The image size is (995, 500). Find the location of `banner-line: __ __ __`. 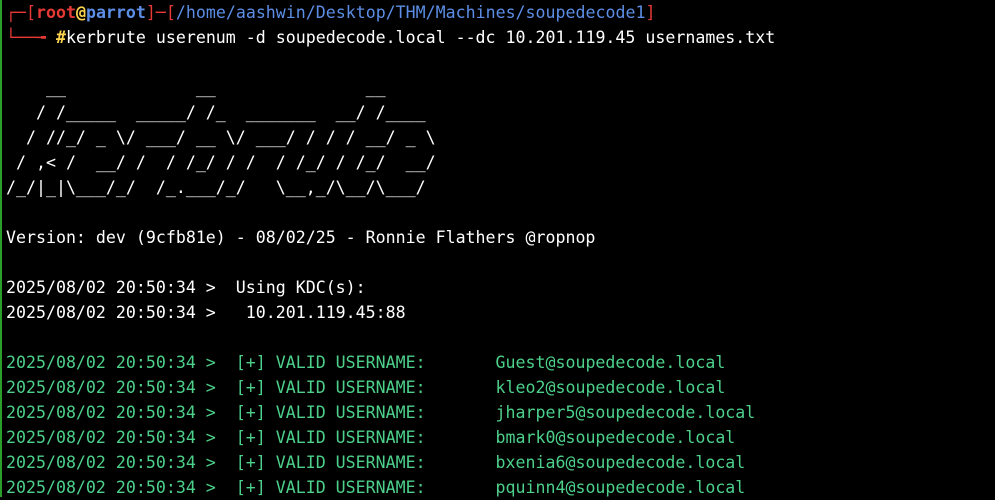

banner-line: __ __ __ is located at coordinates (221, 87).